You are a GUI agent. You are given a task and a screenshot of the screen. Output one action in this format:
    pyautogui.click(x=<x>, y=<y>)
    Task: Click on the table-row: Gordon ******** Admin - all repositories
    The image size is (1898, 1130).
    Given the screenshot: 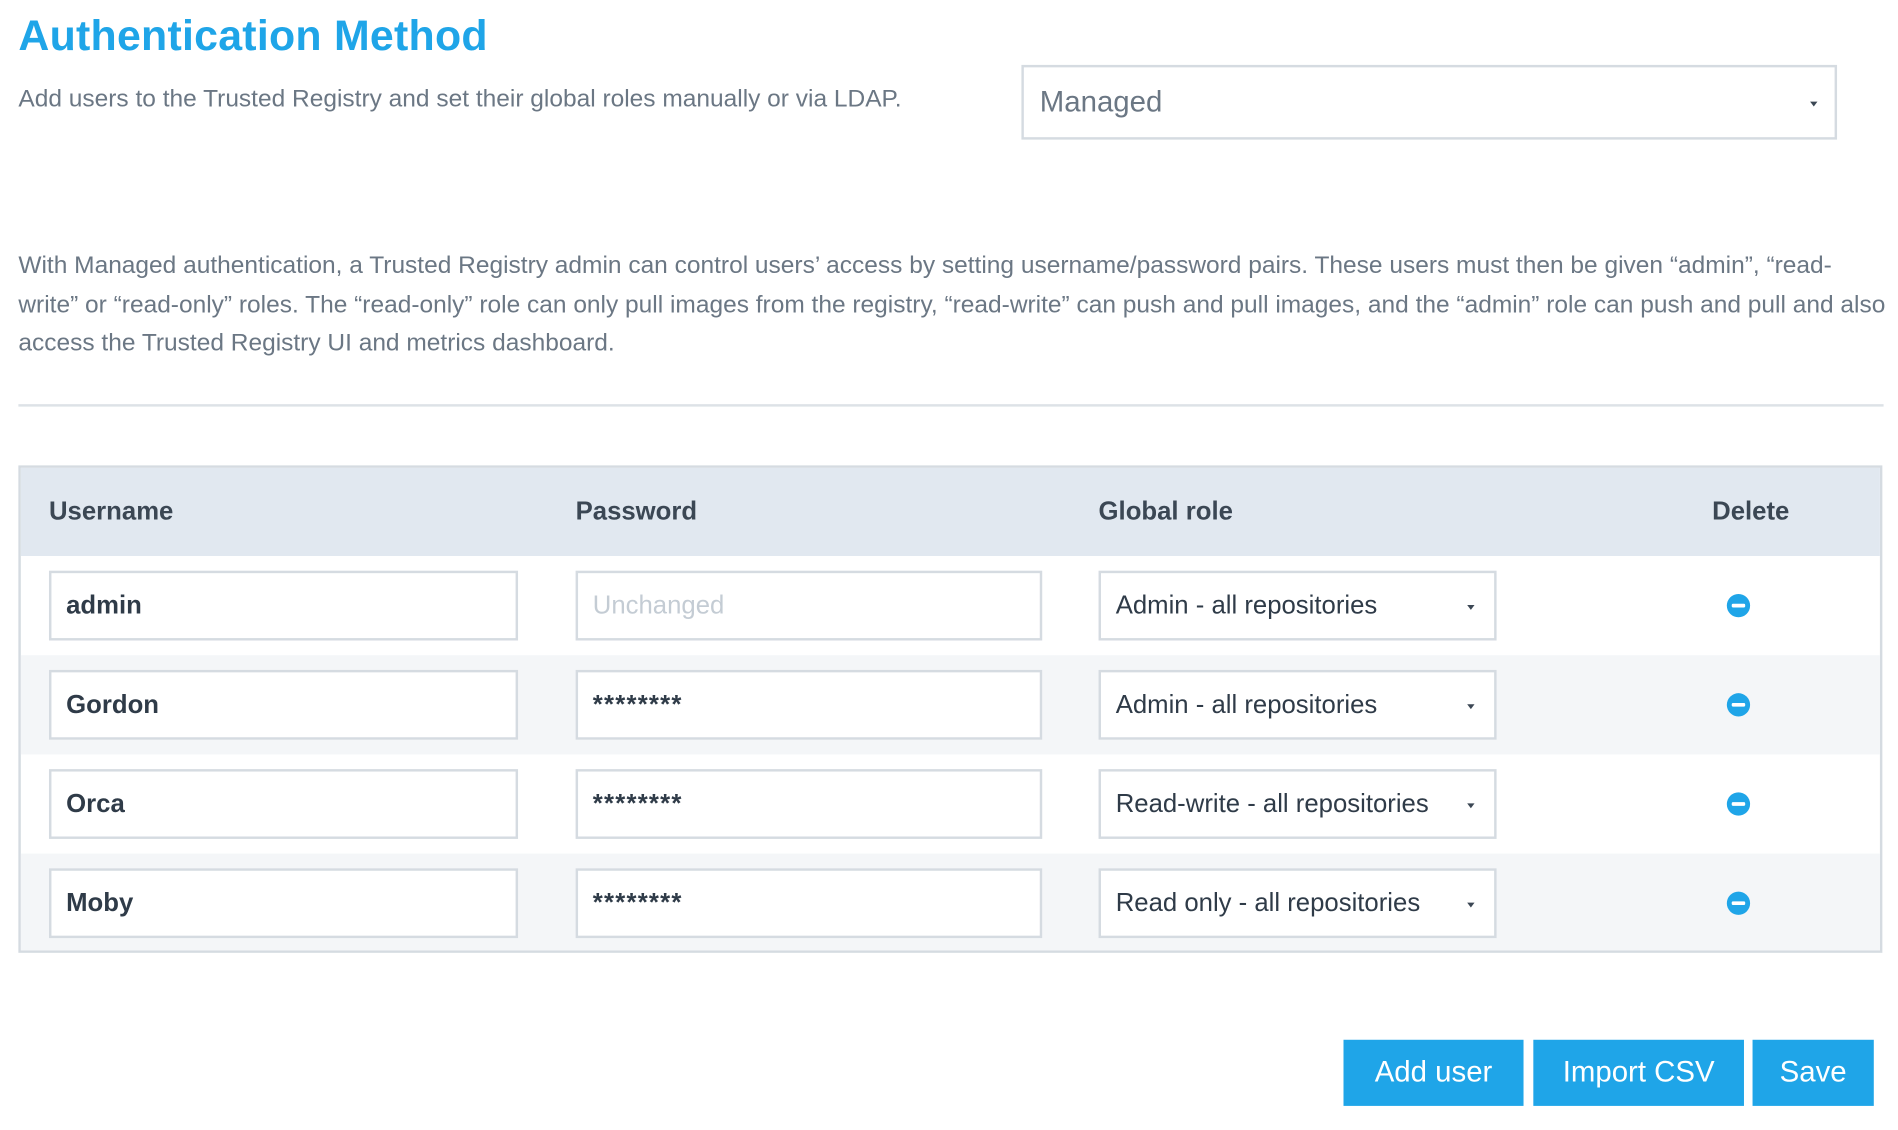 What is the action you would take?
    pyautogui.click(x=950, y=705)
    